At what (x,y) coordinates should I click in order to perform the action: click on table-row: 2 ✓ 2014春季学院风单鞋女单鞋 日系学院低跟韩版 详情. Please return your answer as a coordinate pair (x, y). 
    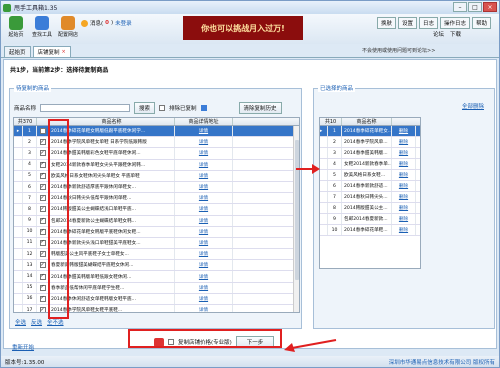
    Looking at the image, I should click on (156, 143).